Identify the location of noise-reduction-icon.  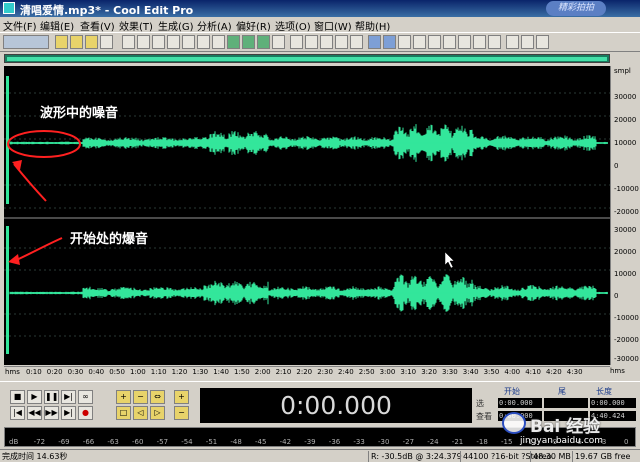
(494, 42).